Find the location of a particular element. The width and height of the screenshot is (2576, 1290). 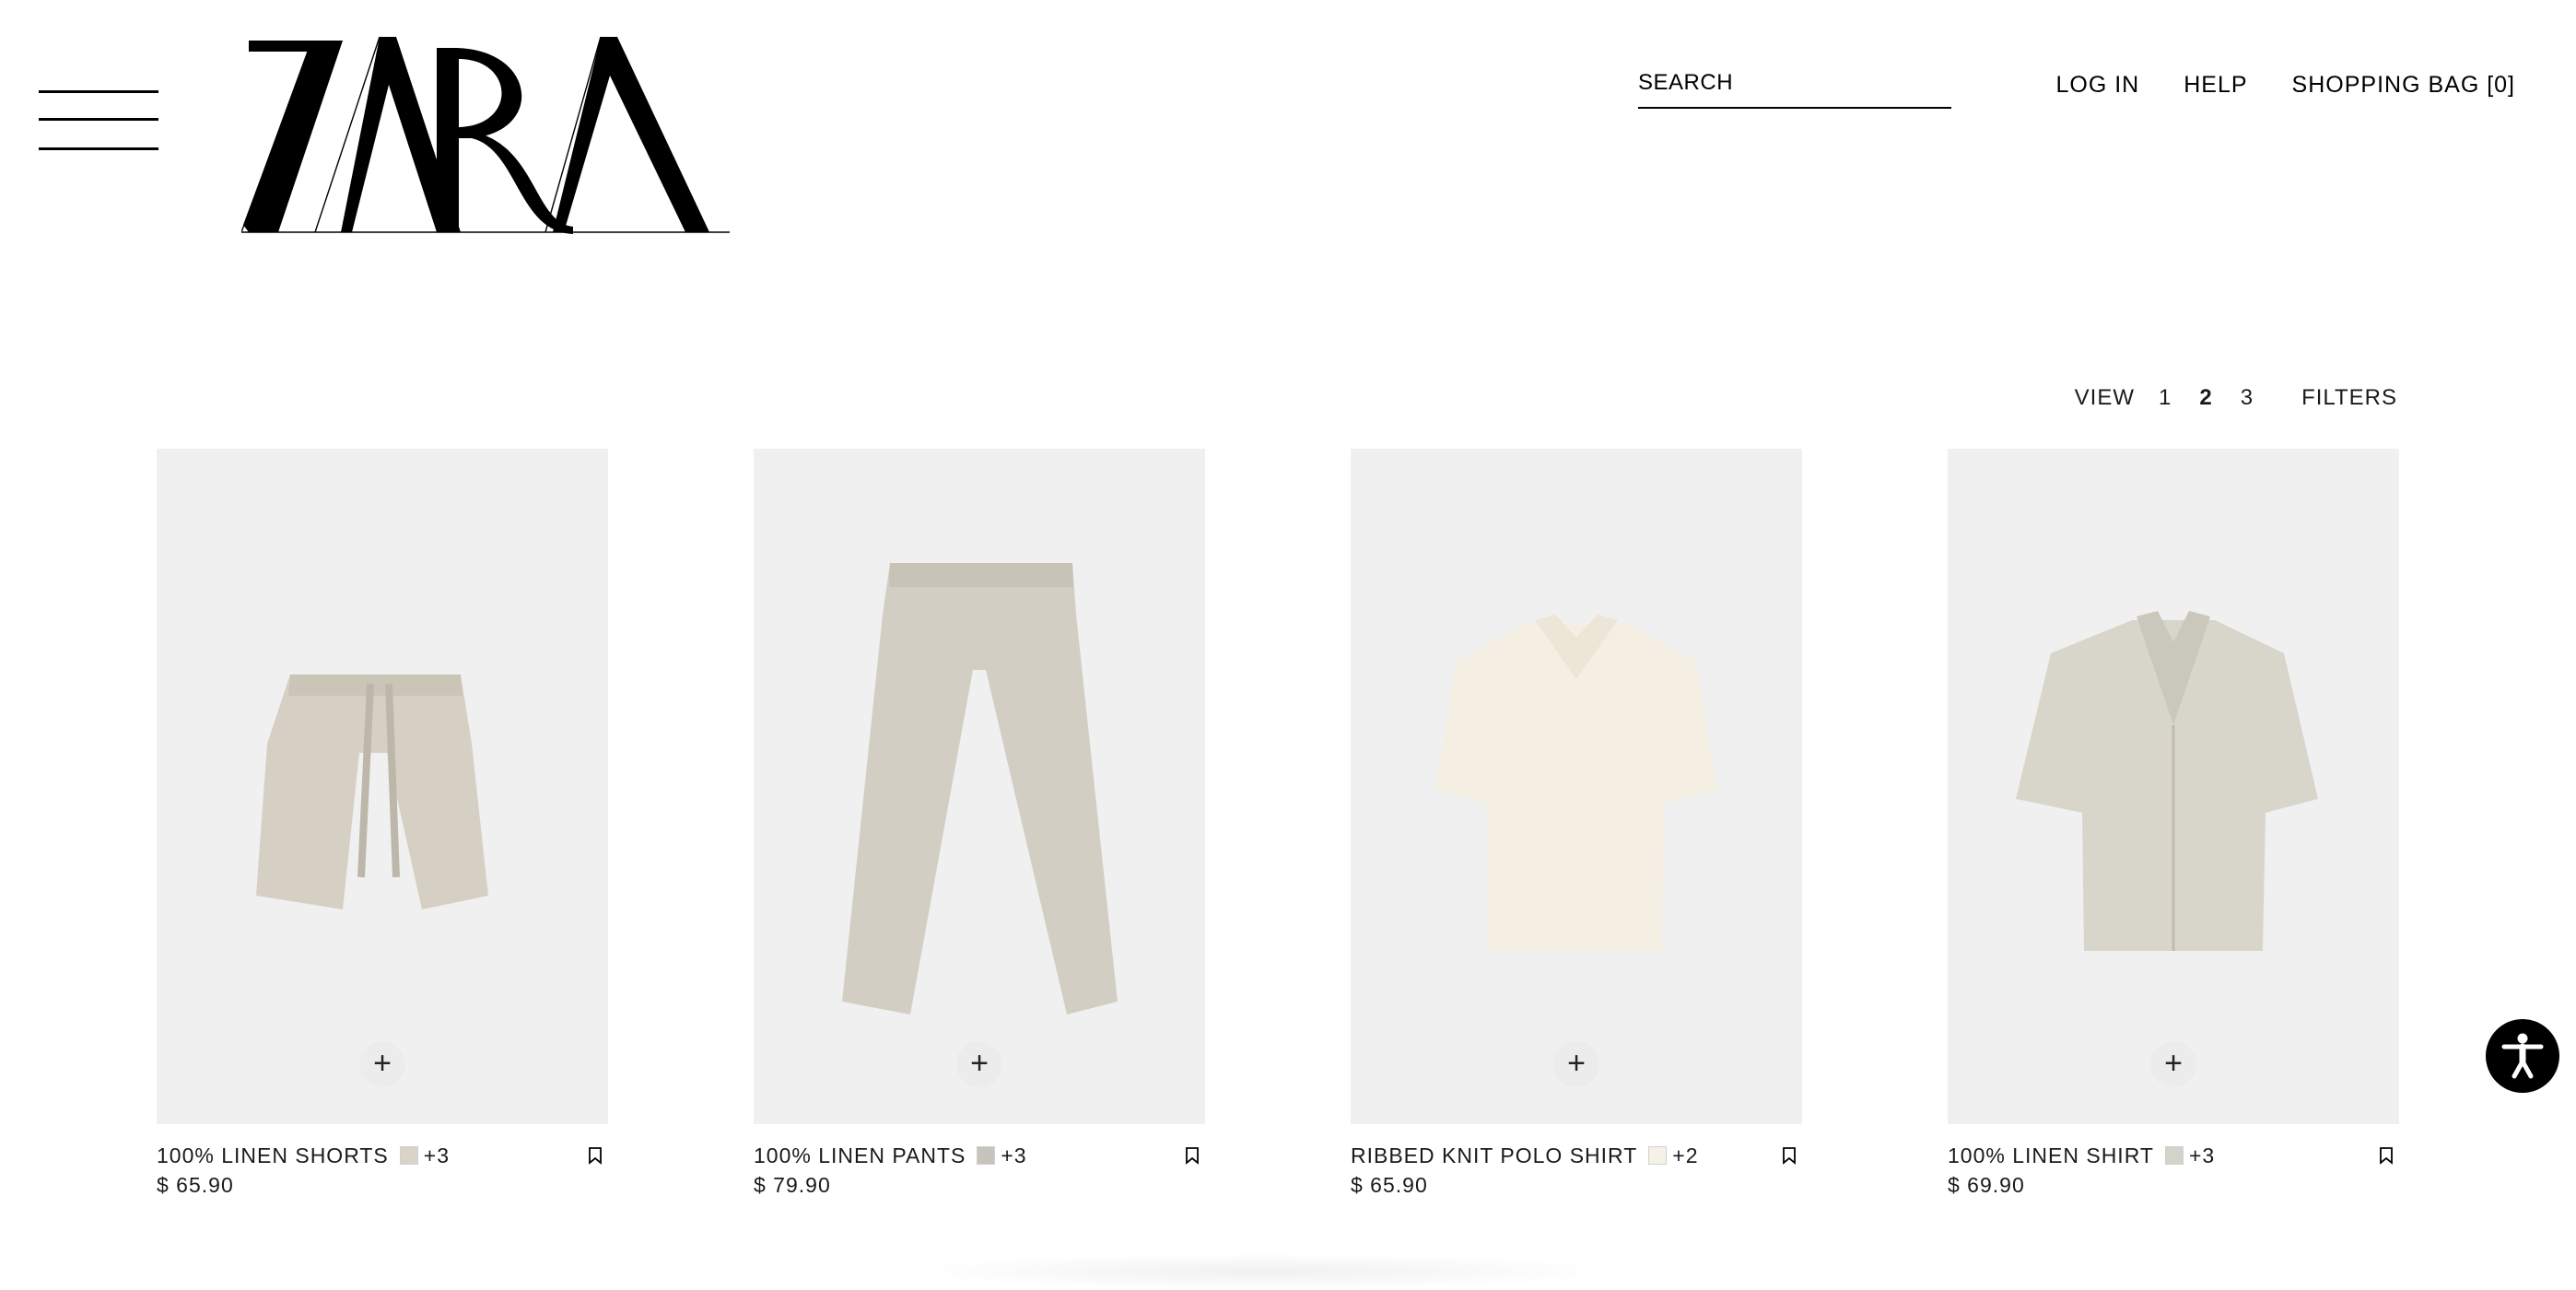

filters-button: FILTERS is located at coordinates (2349, 398).